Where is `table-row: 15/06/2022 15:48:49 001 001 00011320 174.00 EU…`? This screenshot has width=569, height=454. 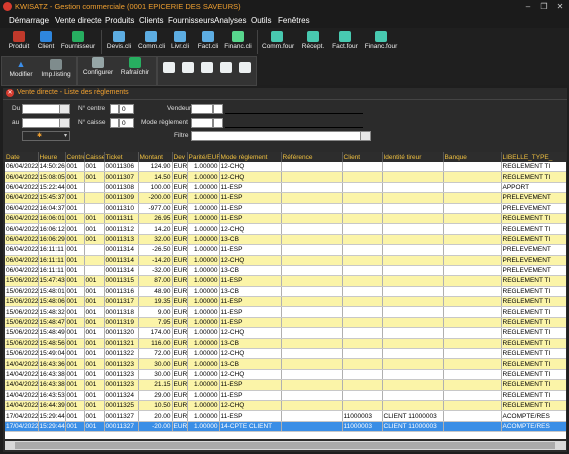
table-row: 15/06/2022 15:48:49 001 001 00011320 174.00 EU… is located at coordinates (285, 333).